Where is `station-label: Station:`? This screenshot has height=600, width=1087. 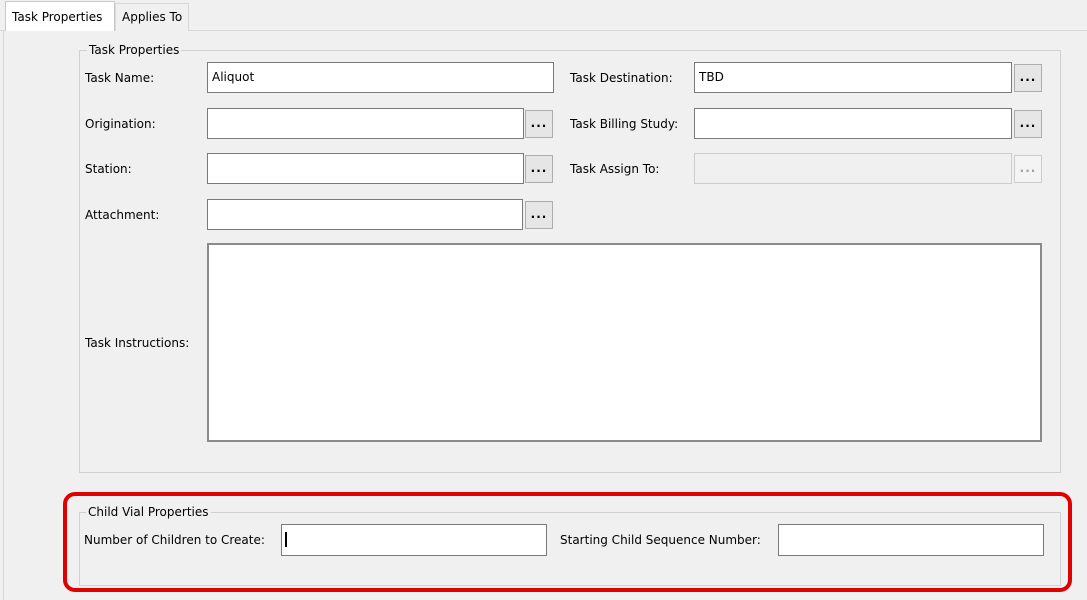
station-label: Station: is located at coordinates (108, 169).